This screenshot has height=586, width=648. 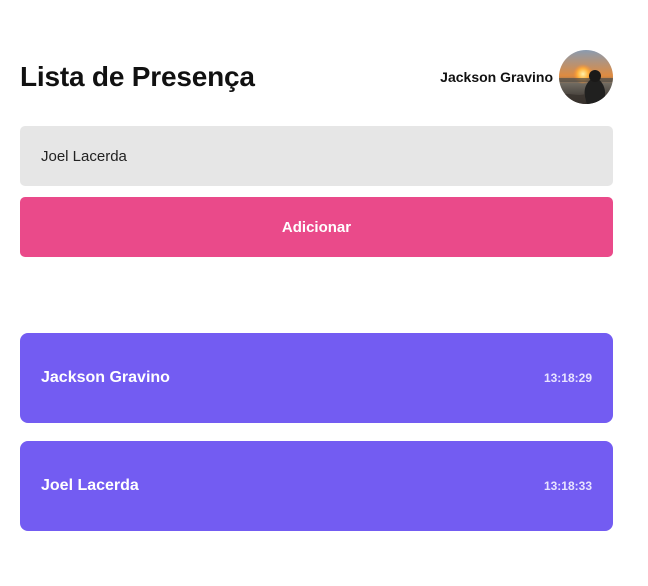 I want to click on card-name: Joel Lacerda, so click(x=90, y=485).